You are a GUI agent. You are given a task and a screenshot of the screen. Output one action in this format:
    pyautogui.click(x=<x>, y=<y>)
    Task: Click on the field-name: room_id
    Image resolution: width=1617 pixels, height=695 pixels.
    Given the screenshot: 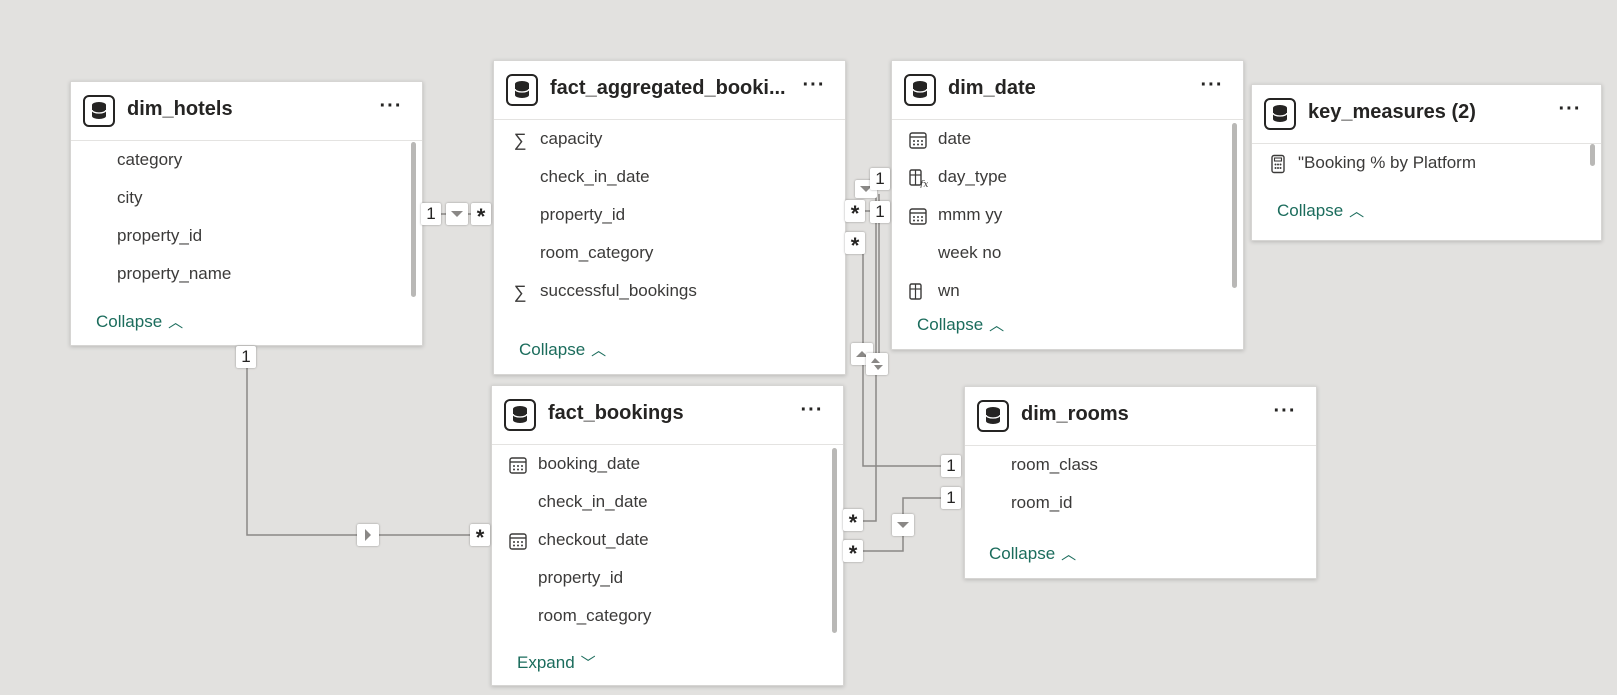 What is the action you would take?
    pyautogui.click(x=1042, y=502)
    